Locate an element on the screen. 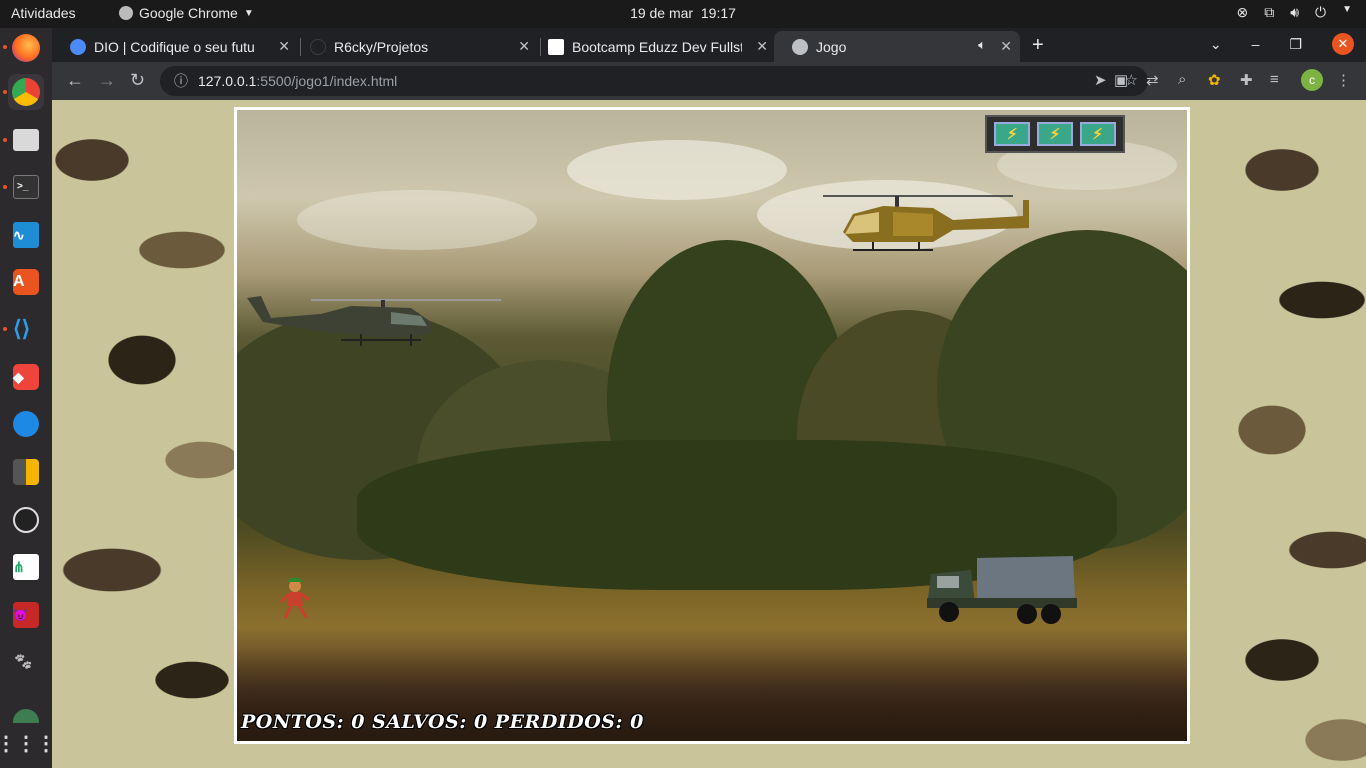 This screenshot has width=1366, height=768. volume-icon: 🔊︎ is located at coordinates (1294, 12).